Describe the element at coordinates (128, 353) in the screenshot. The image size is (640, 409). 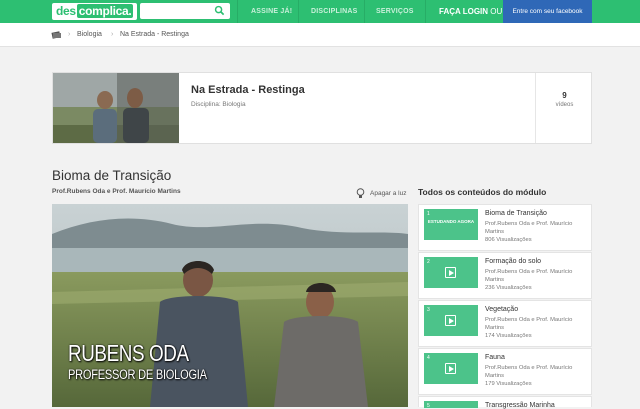
I see `video-overlay-name: RUBENS ODA` at that location.